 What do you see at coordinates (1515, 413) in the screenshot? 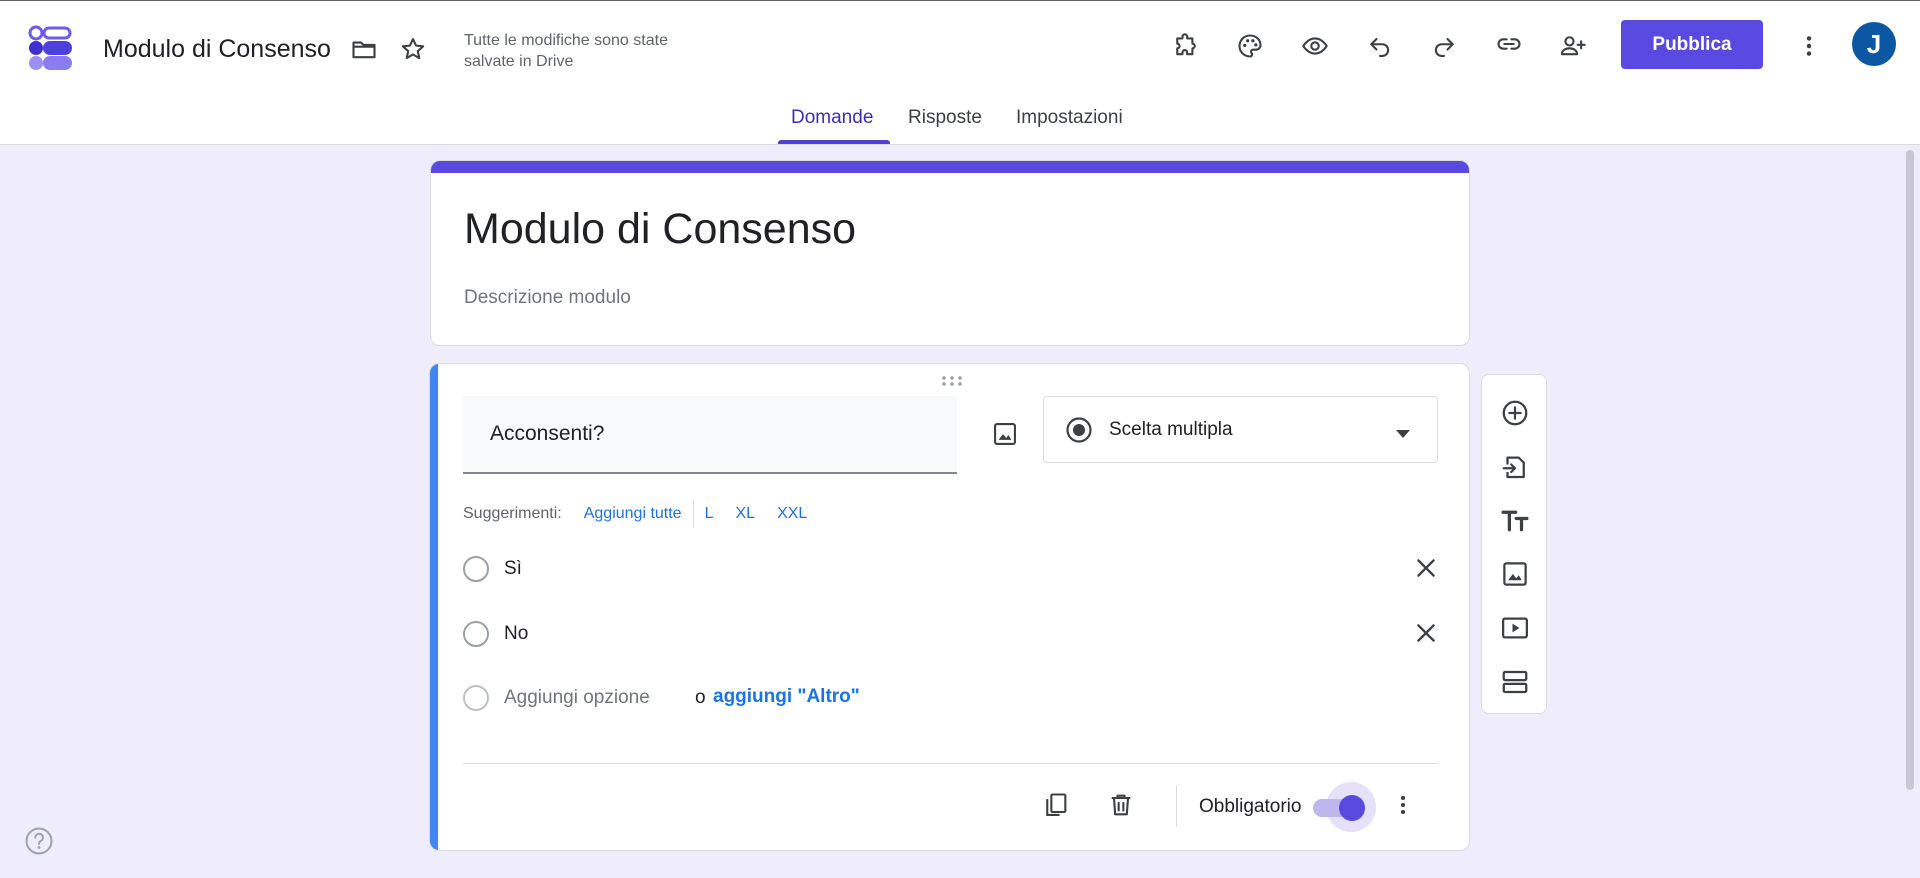
I see `add-question-icon` at bounding box center [1515, 413].